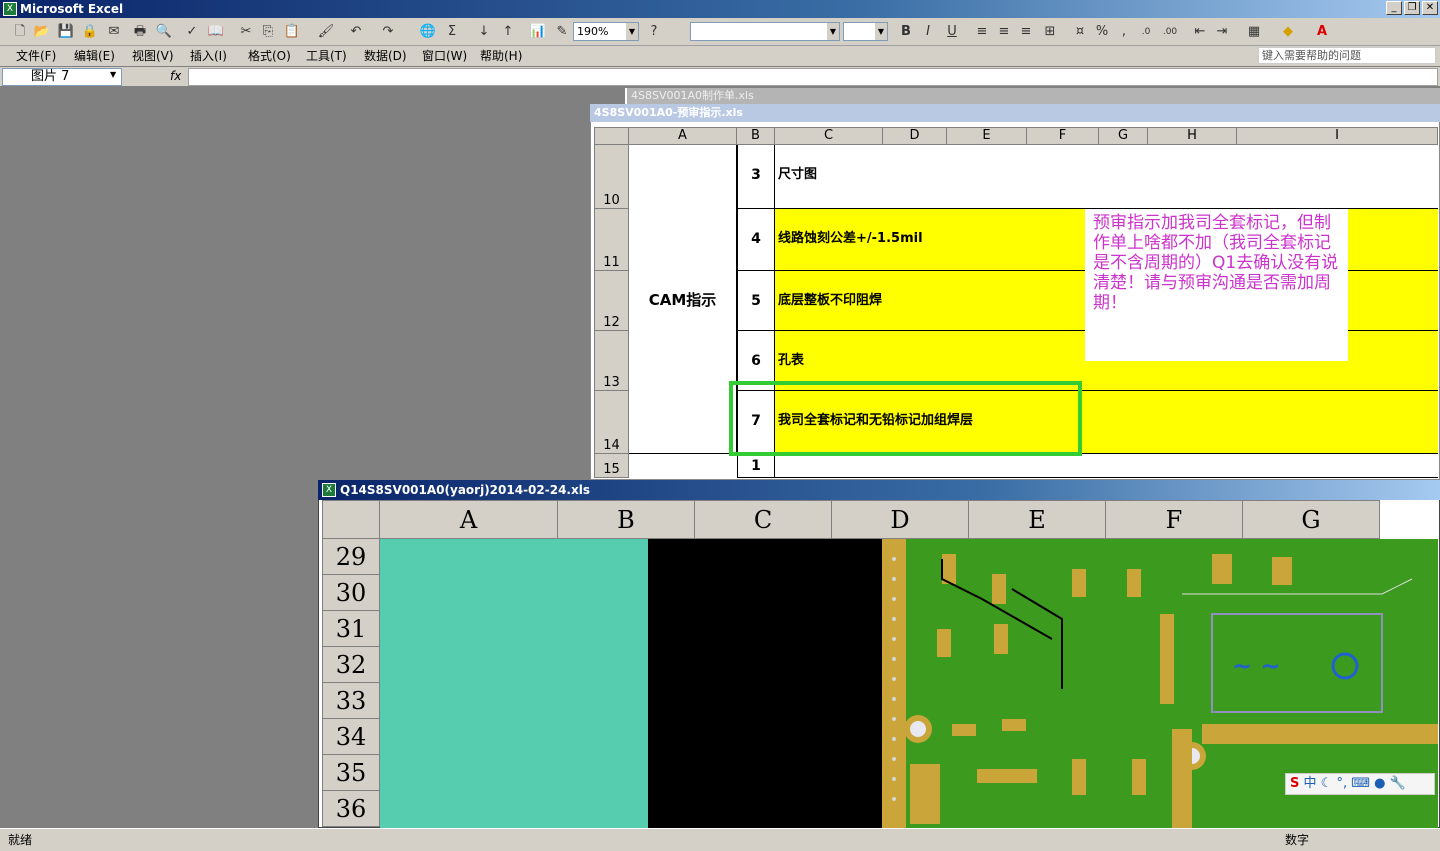 The image size is (1440, 851). What do you see at coordinates (1124, 32) in the screenshot?
I see `comma-icon: ,` at bounding box center [1124, 32].